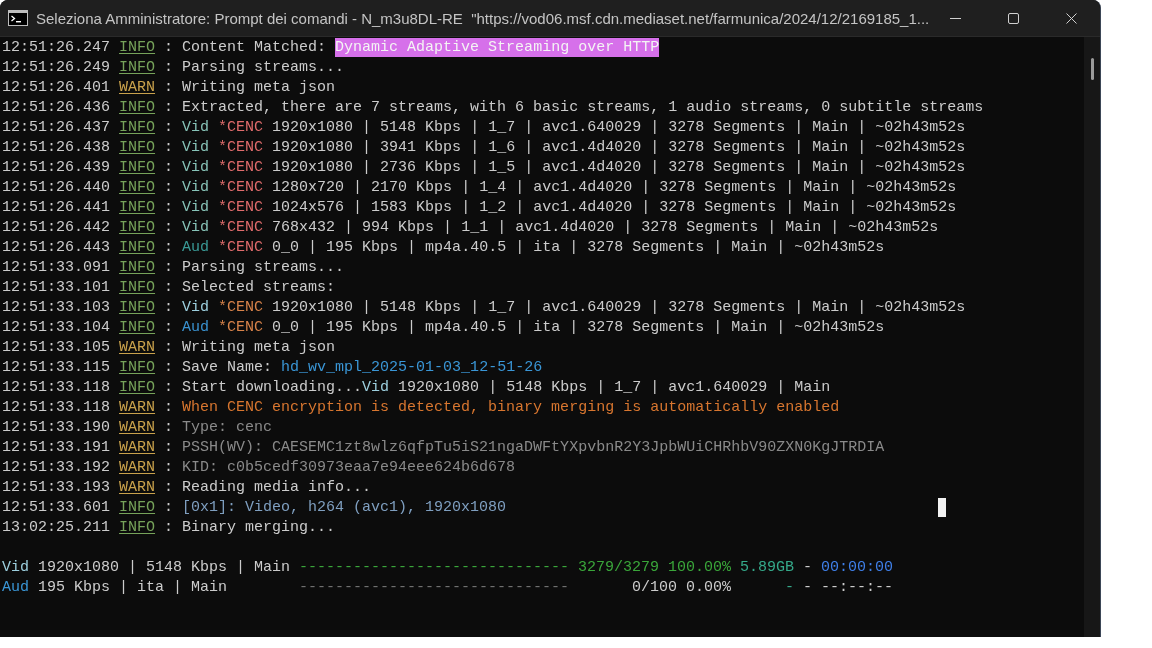 Image resolution: width=1152 pixels, height=648 pixels. Describe the element at coordinates (115, 588) in the screenshot. I see `stream-label: Aud 195 Kbps | ita | Main` at that location.